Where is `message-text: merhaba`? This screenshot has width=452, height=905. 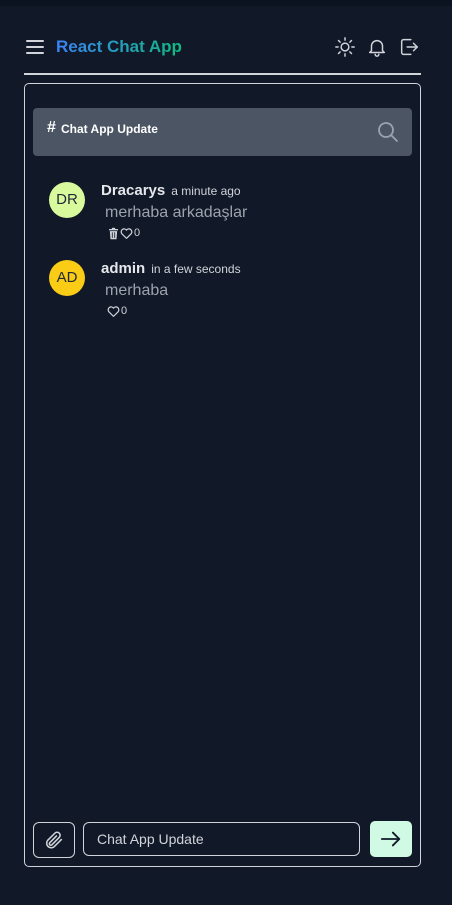
message-text: merhaba is located at coordinates (137, 290).